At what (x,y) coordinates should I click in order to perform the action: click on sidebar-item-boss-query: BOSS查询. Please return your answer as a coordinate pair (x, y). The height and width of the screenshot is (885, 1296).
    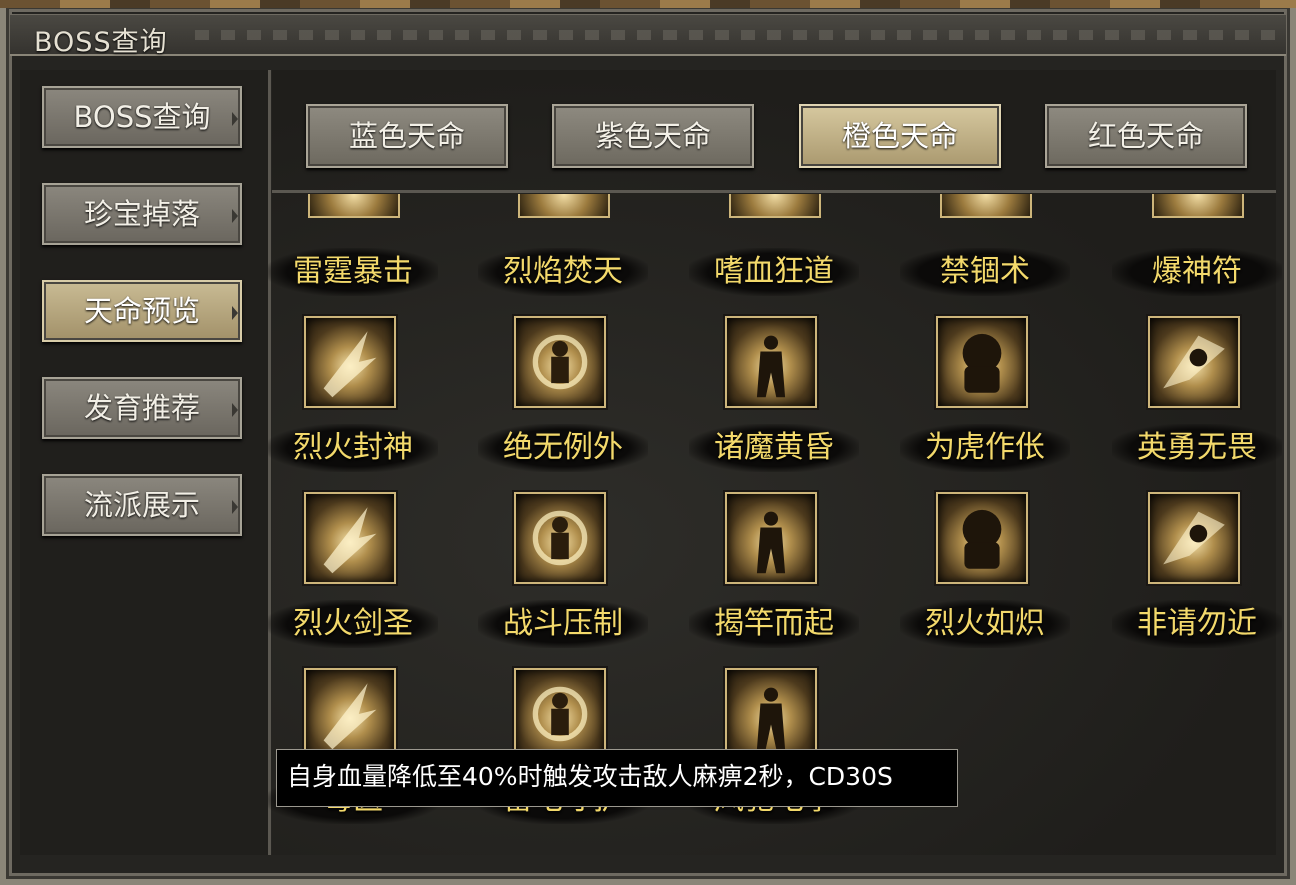
    Looking at the image, I should click on (142, 117).